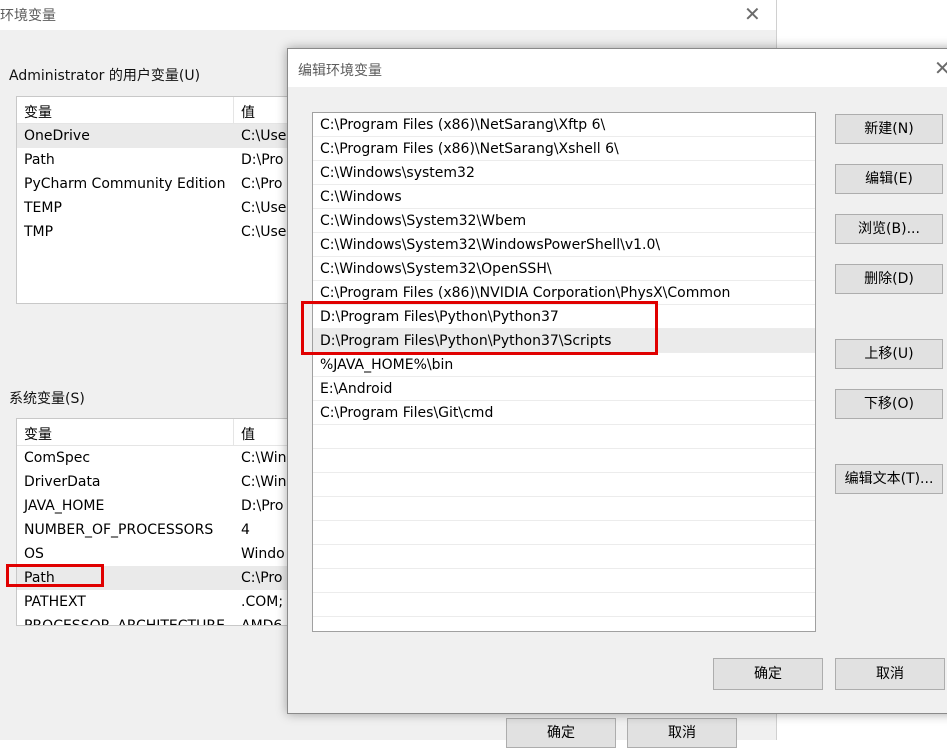 This screenshot has height=748, width=947. Describe the element at coordinates (167, 208) in the screenshot. I see `user-var-row: TEMP C:\Use` at that location.